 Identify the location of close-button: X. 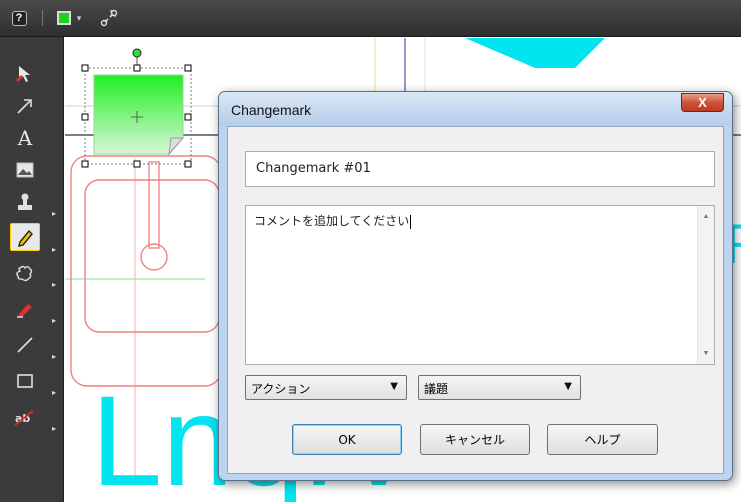
(702, 102).